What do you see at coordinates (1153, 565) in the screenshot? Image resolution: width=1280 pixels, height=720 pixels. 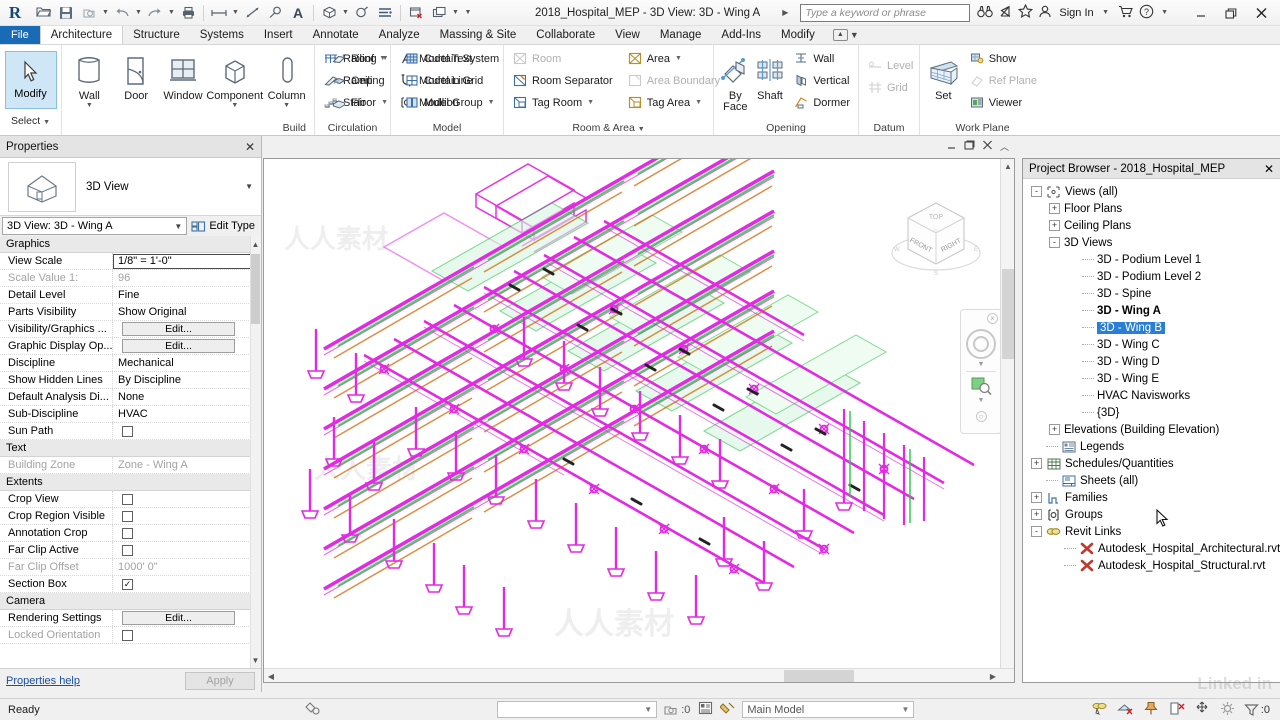 I see `tree-node: Autodesk_Hospital_Structural.rvt` at bounding box center [1153, 565].